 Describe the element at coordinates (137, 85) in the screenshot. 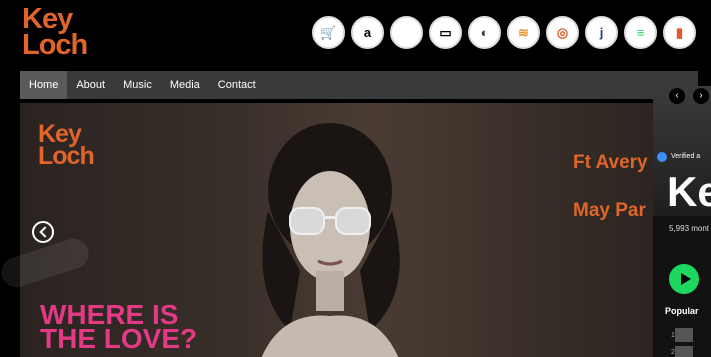

I see `nav-music: Music` at that location.